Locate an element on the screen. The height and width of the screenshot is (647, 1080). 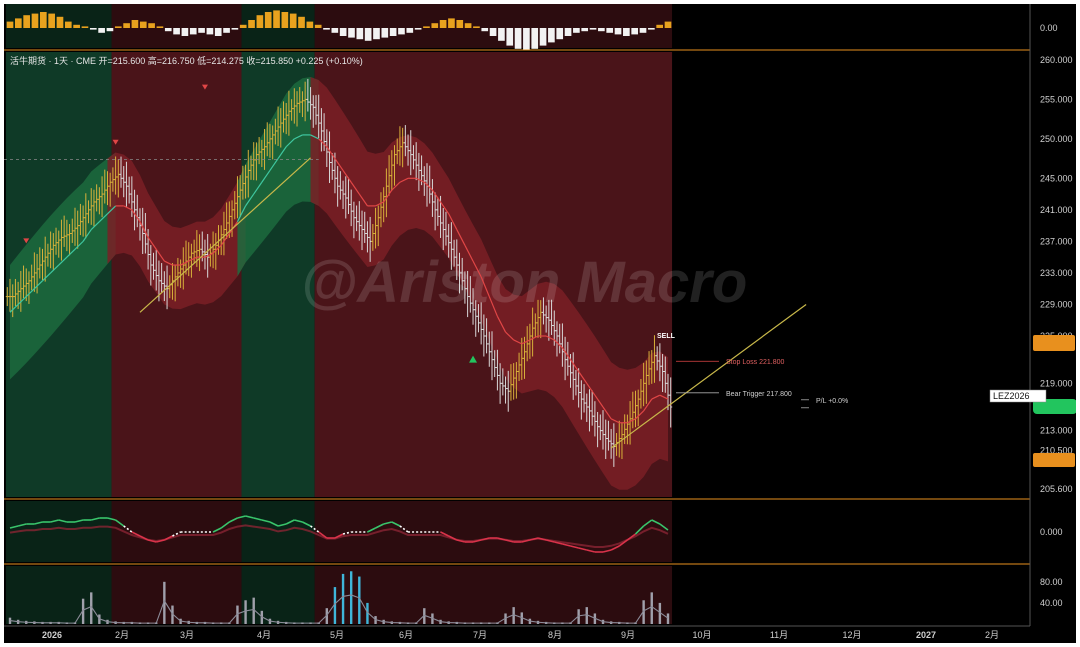
watermark-text: @Ariston Macro is located at coordinates (524, 282).